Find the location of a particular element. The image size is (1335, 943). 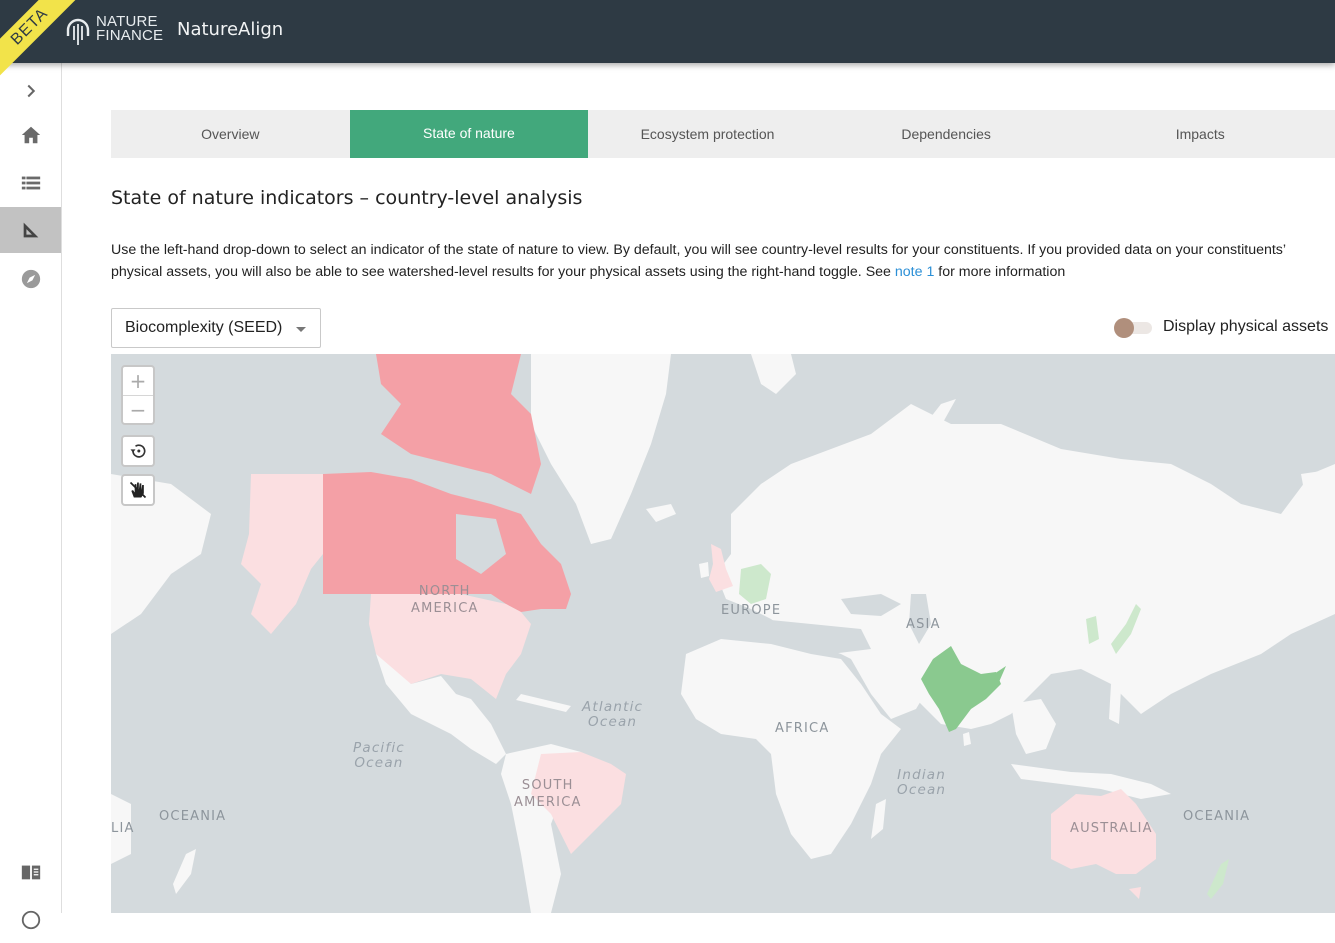

indonesia is located at coordinates (1091, 781).